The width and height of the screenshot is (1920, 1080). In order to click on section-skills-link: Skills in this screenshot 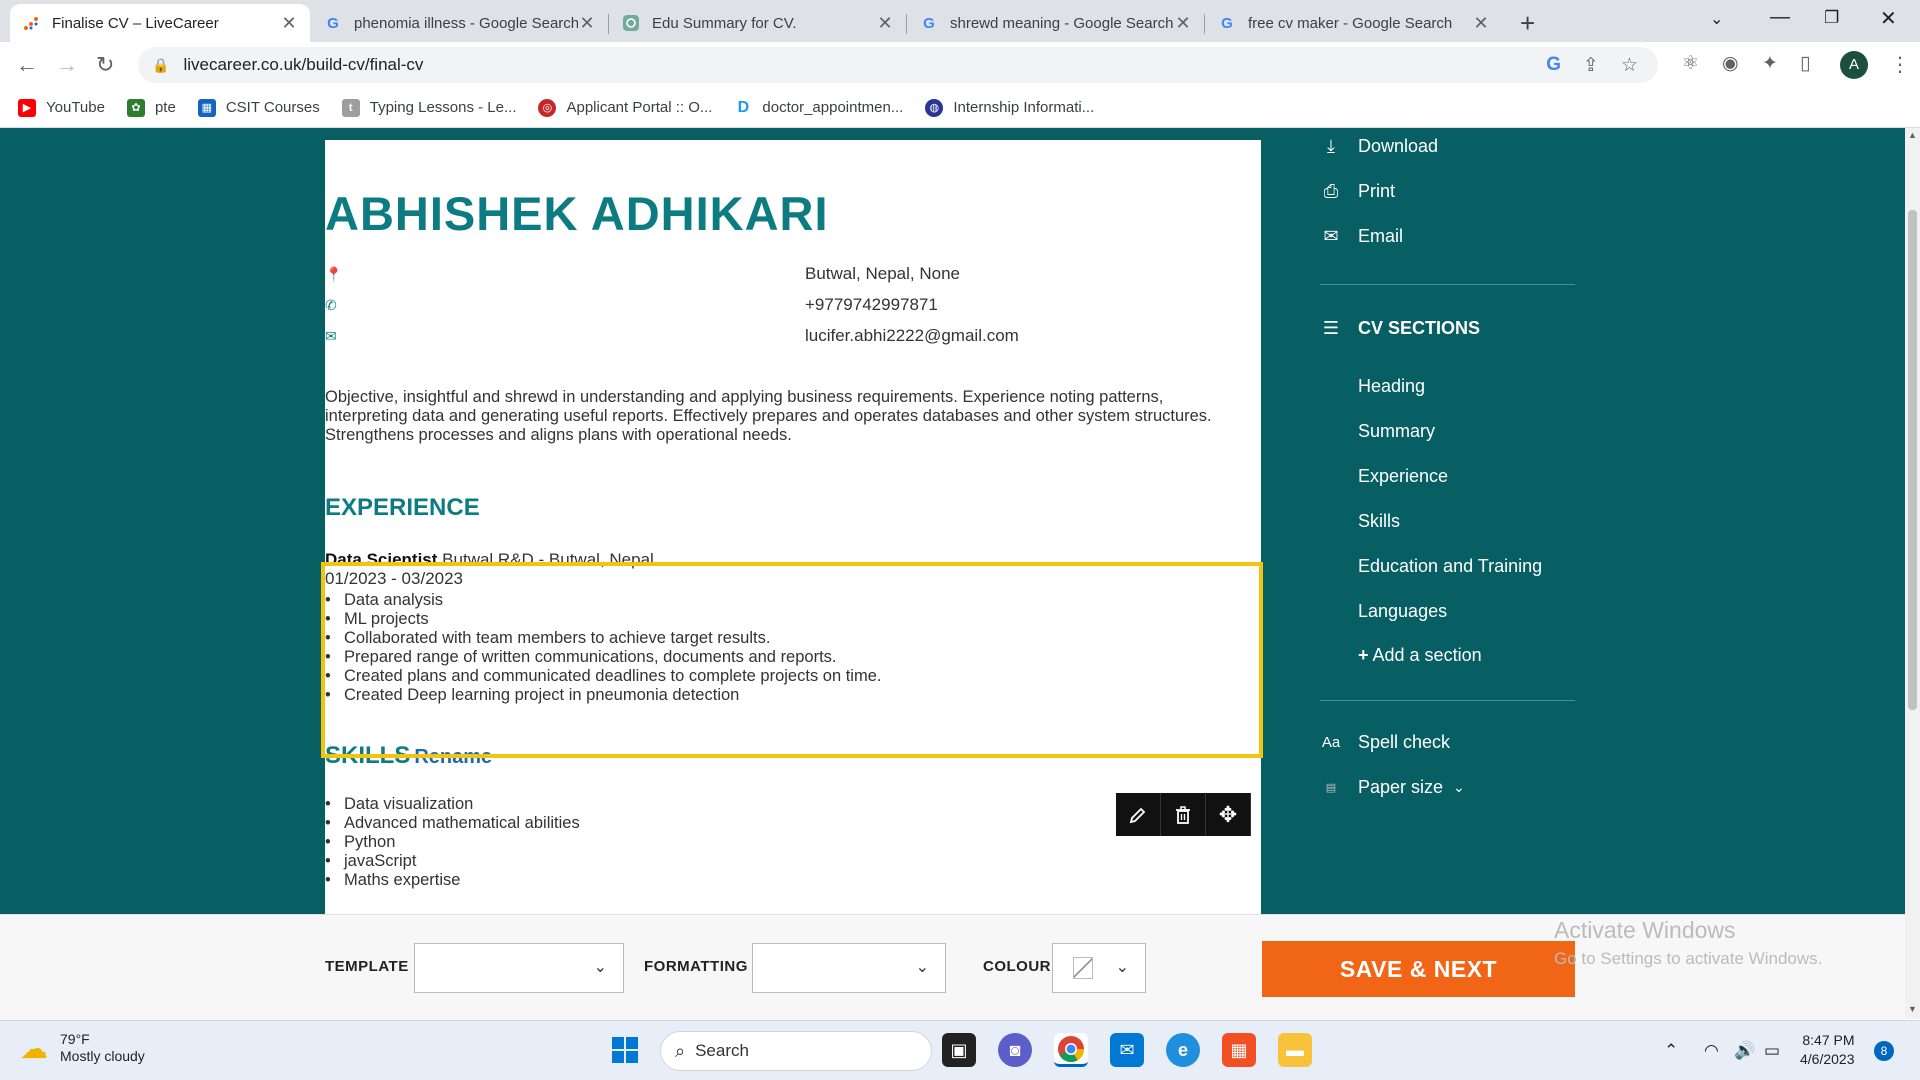, I will do `click(1379, 521)`.